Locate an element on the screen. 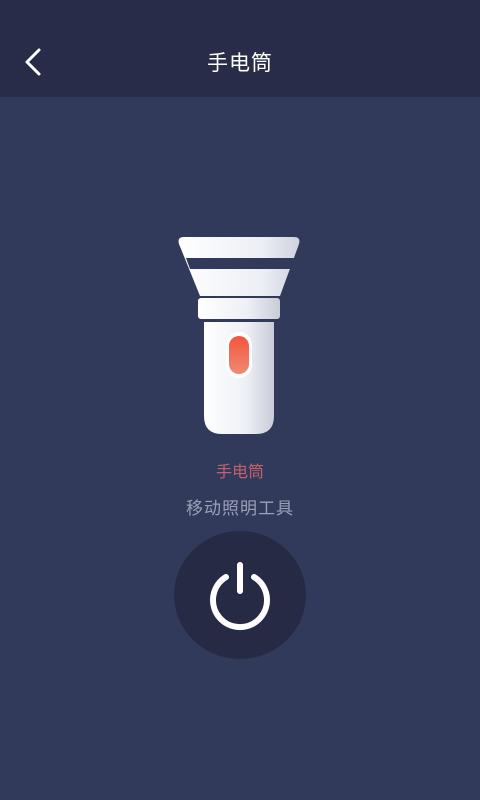 The width and height of the screenshot is (480, 800). app-description: 移动照明工具 is located at coordinates (240, 509).